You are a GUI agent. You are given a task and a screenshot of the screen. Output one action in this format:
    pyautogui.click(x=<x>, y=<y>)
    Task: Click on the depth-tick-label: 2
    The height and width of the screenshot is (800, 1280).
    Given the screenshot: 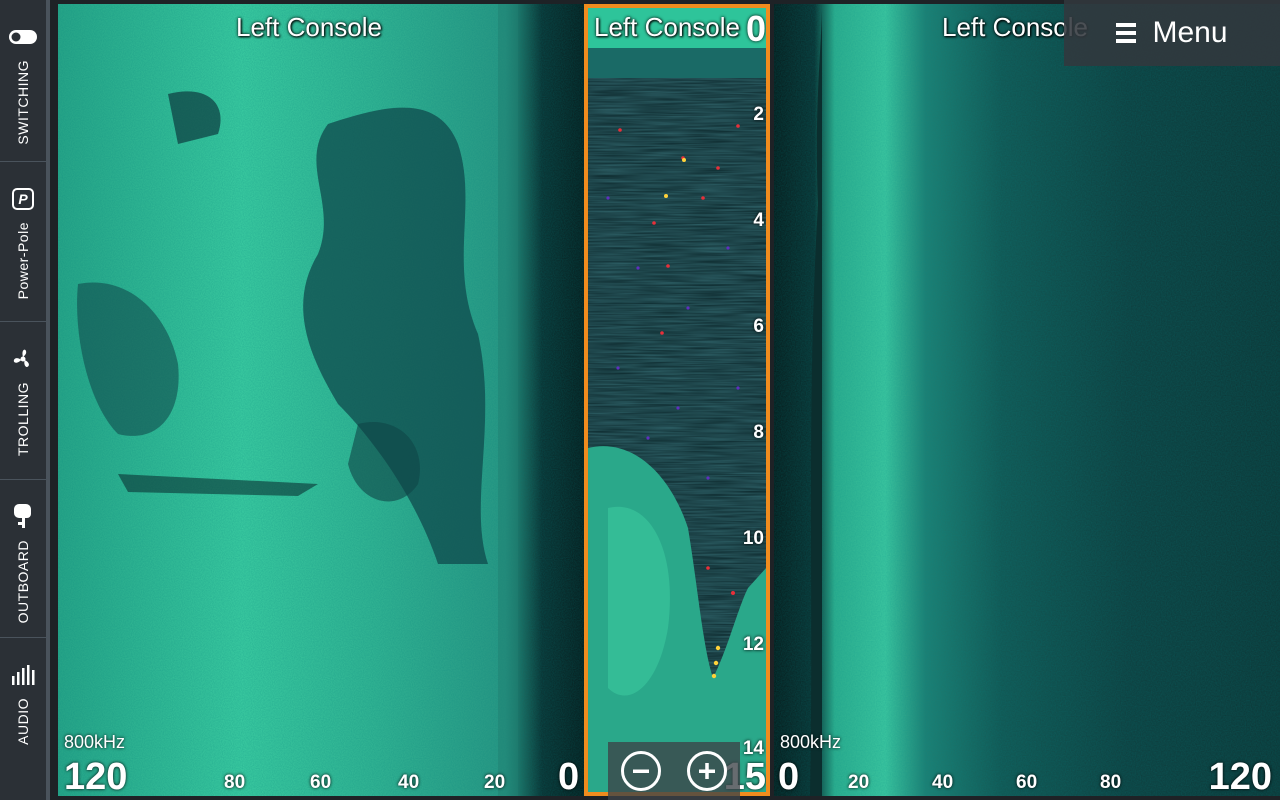 What is the action you would take?
    pyautogui.click(x=758, y=114)
    